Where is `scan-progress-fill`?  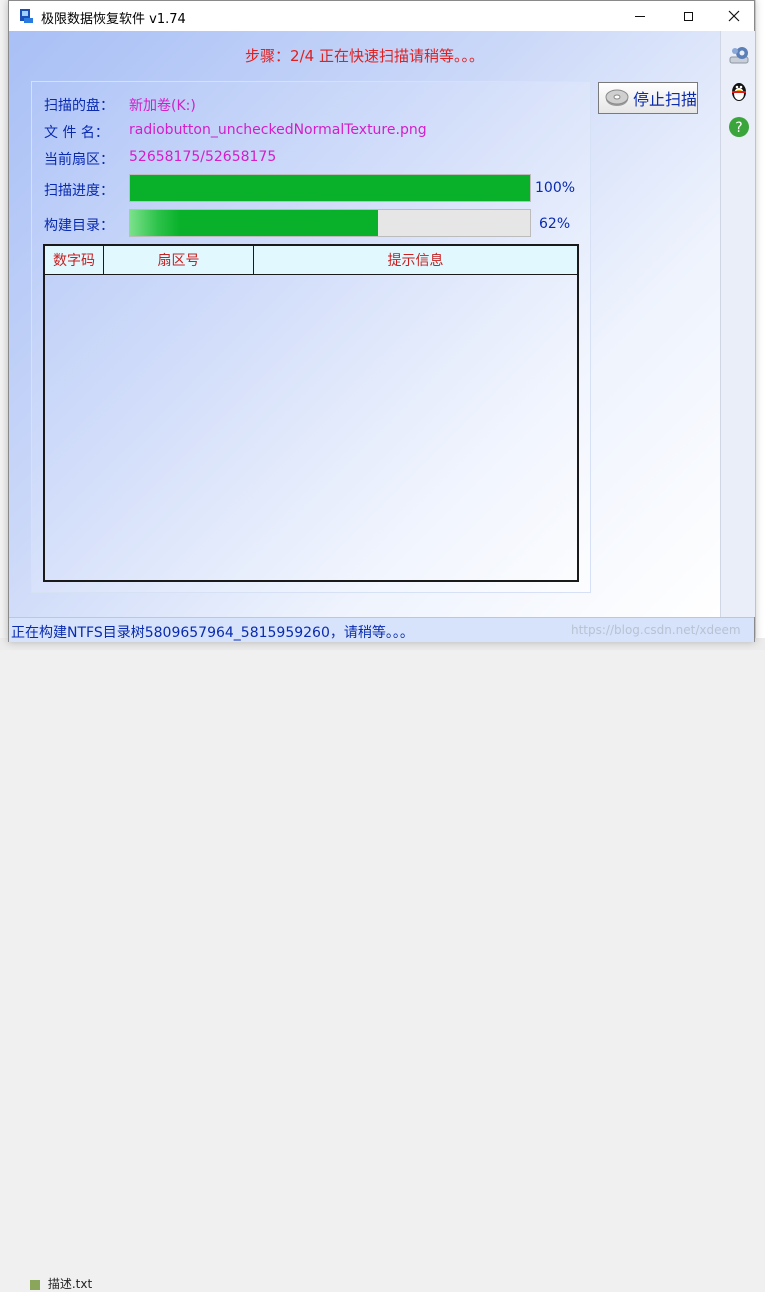 scan-progress-fill is located at coordinates (330, 188).